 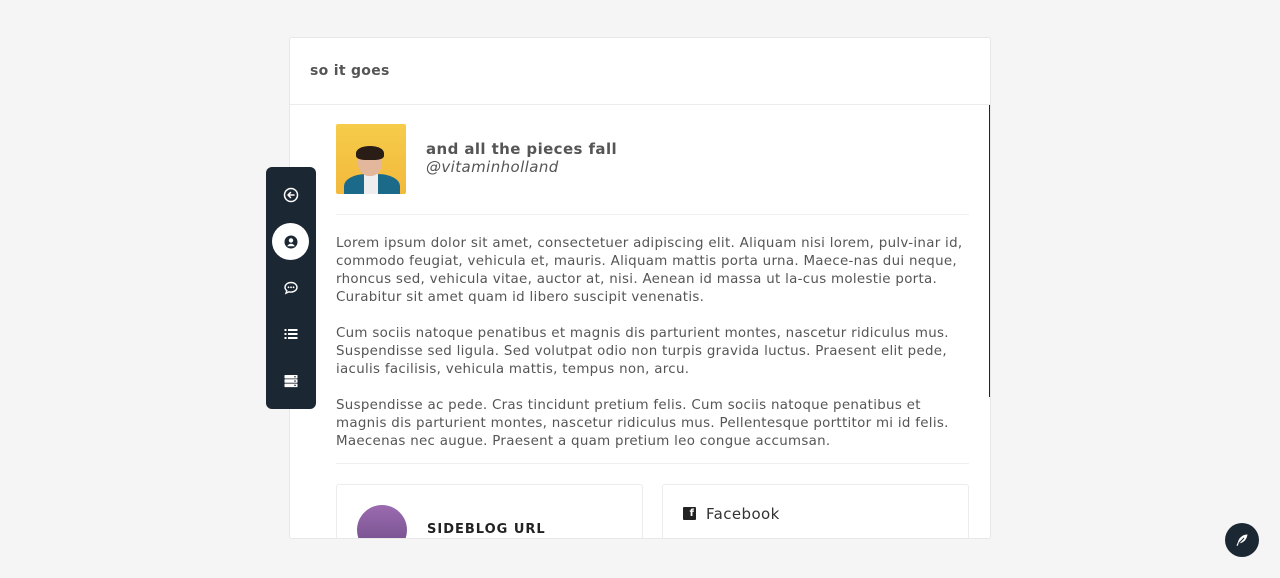 I want to click on avatar, so click(x=371, y=159).